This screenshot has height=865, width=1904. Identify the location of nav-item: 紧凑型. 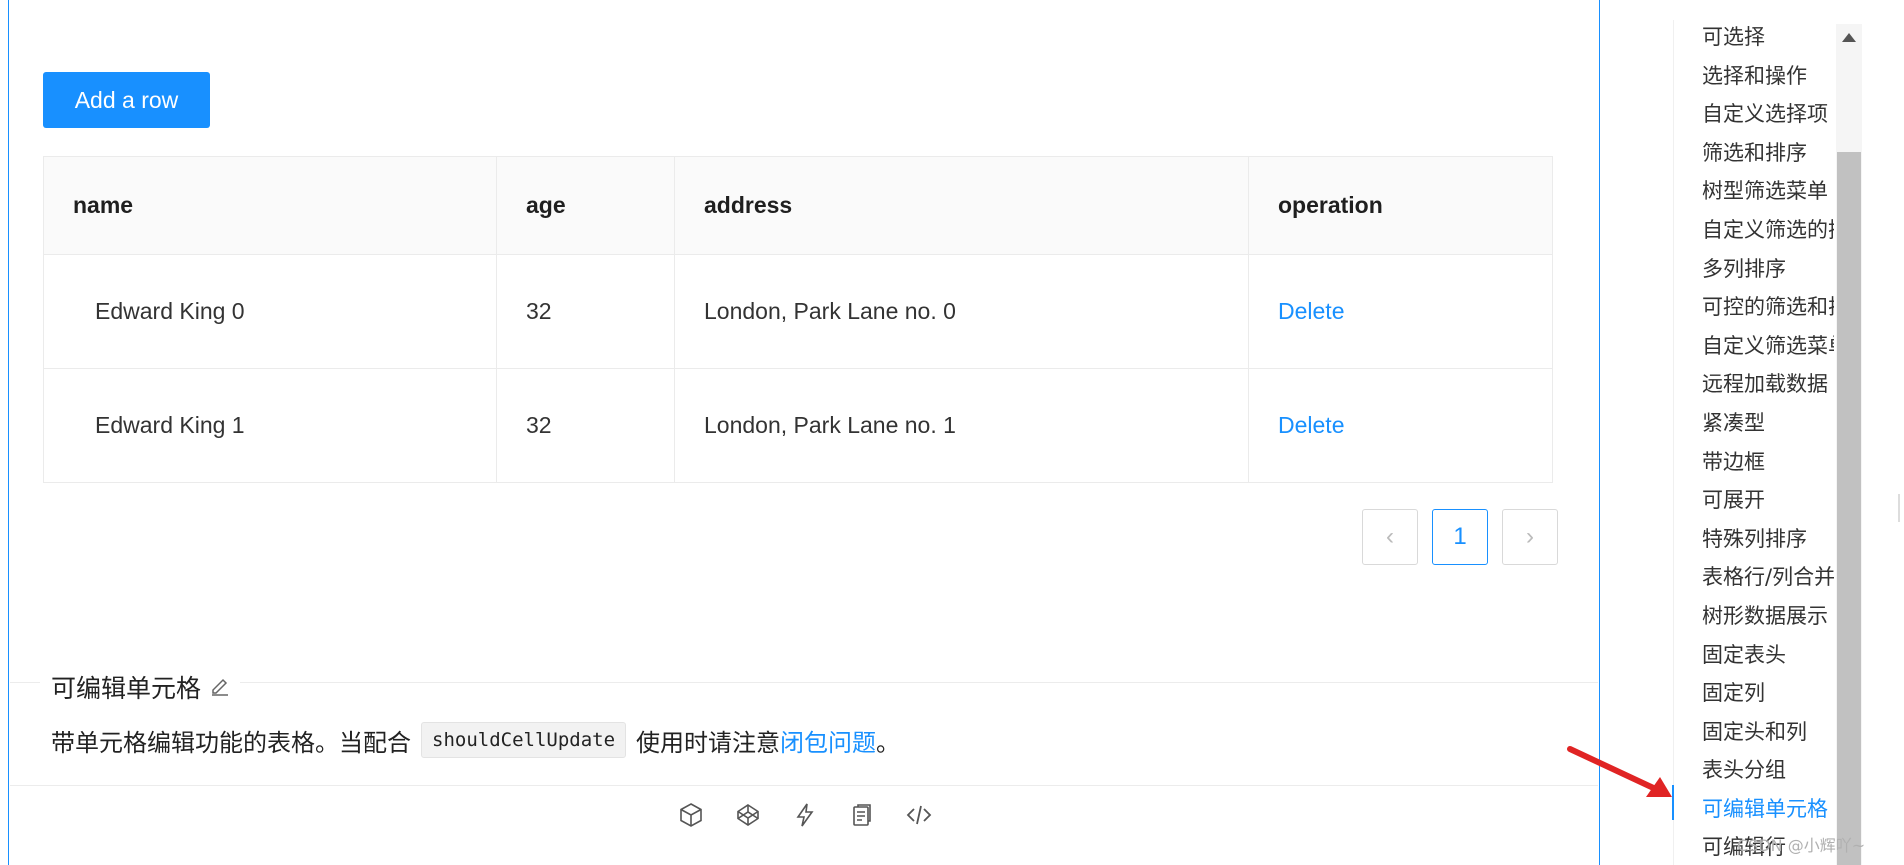
(1768, 423).